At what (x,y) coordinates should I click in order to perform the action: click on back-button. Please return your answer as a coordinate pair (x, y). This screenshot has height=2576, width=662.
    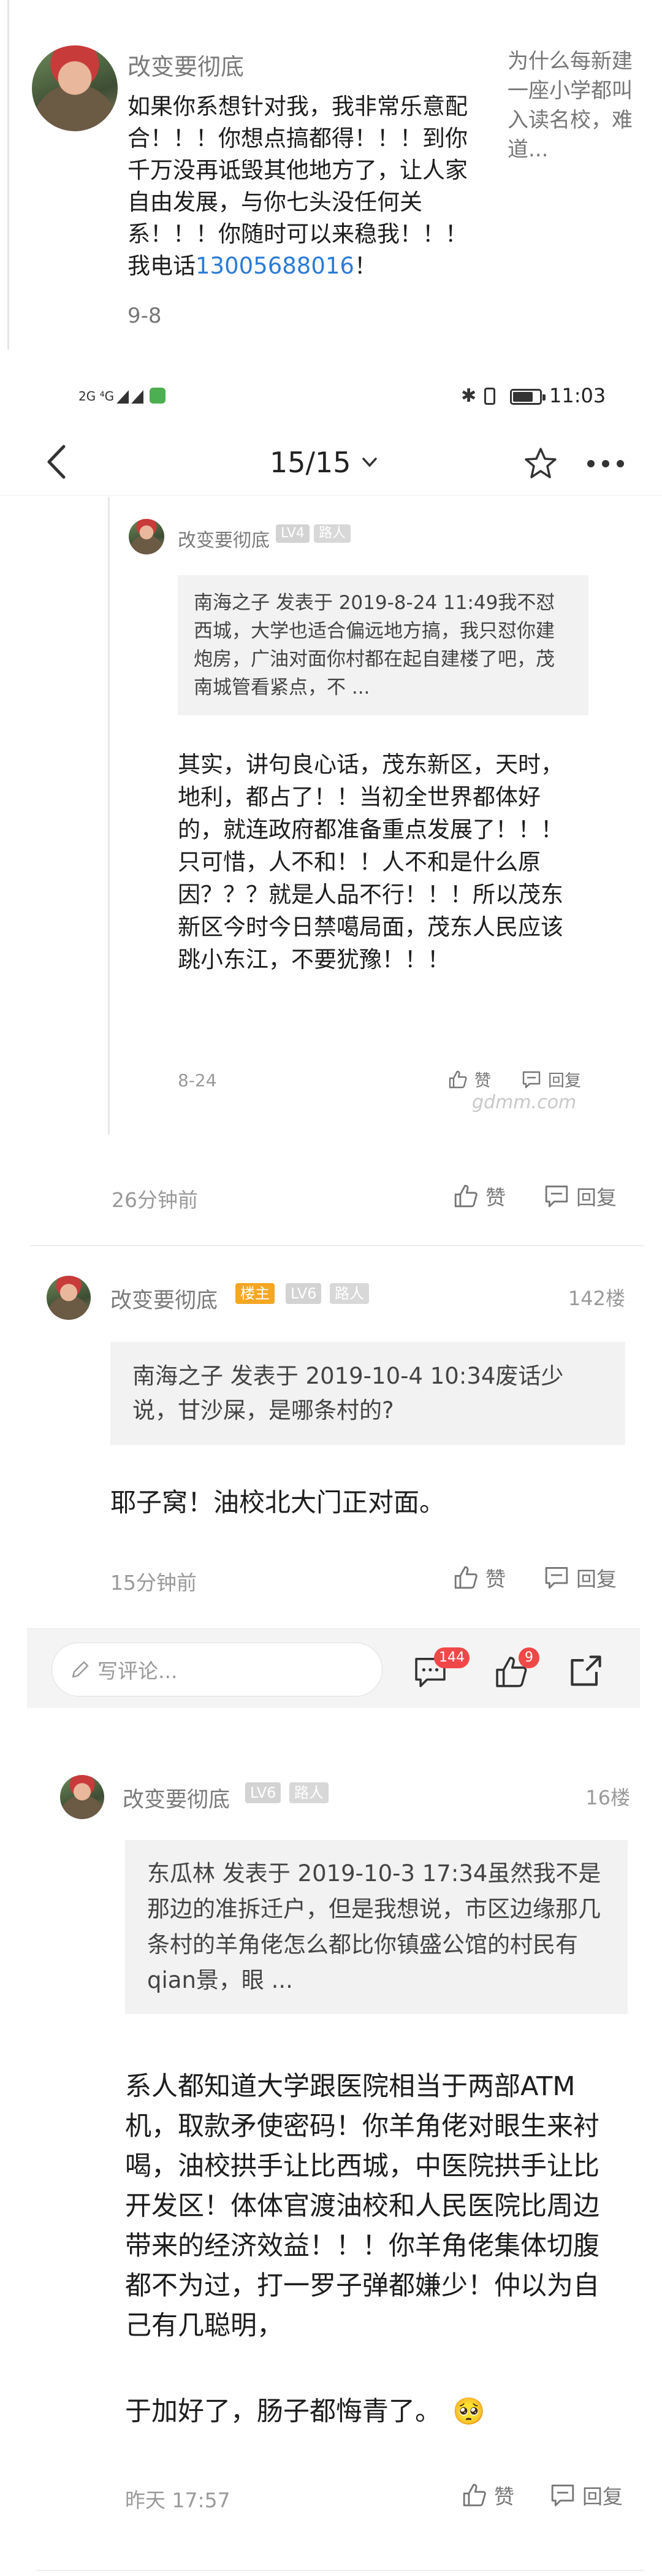
    Looking at the image, I should click on (58, 461).